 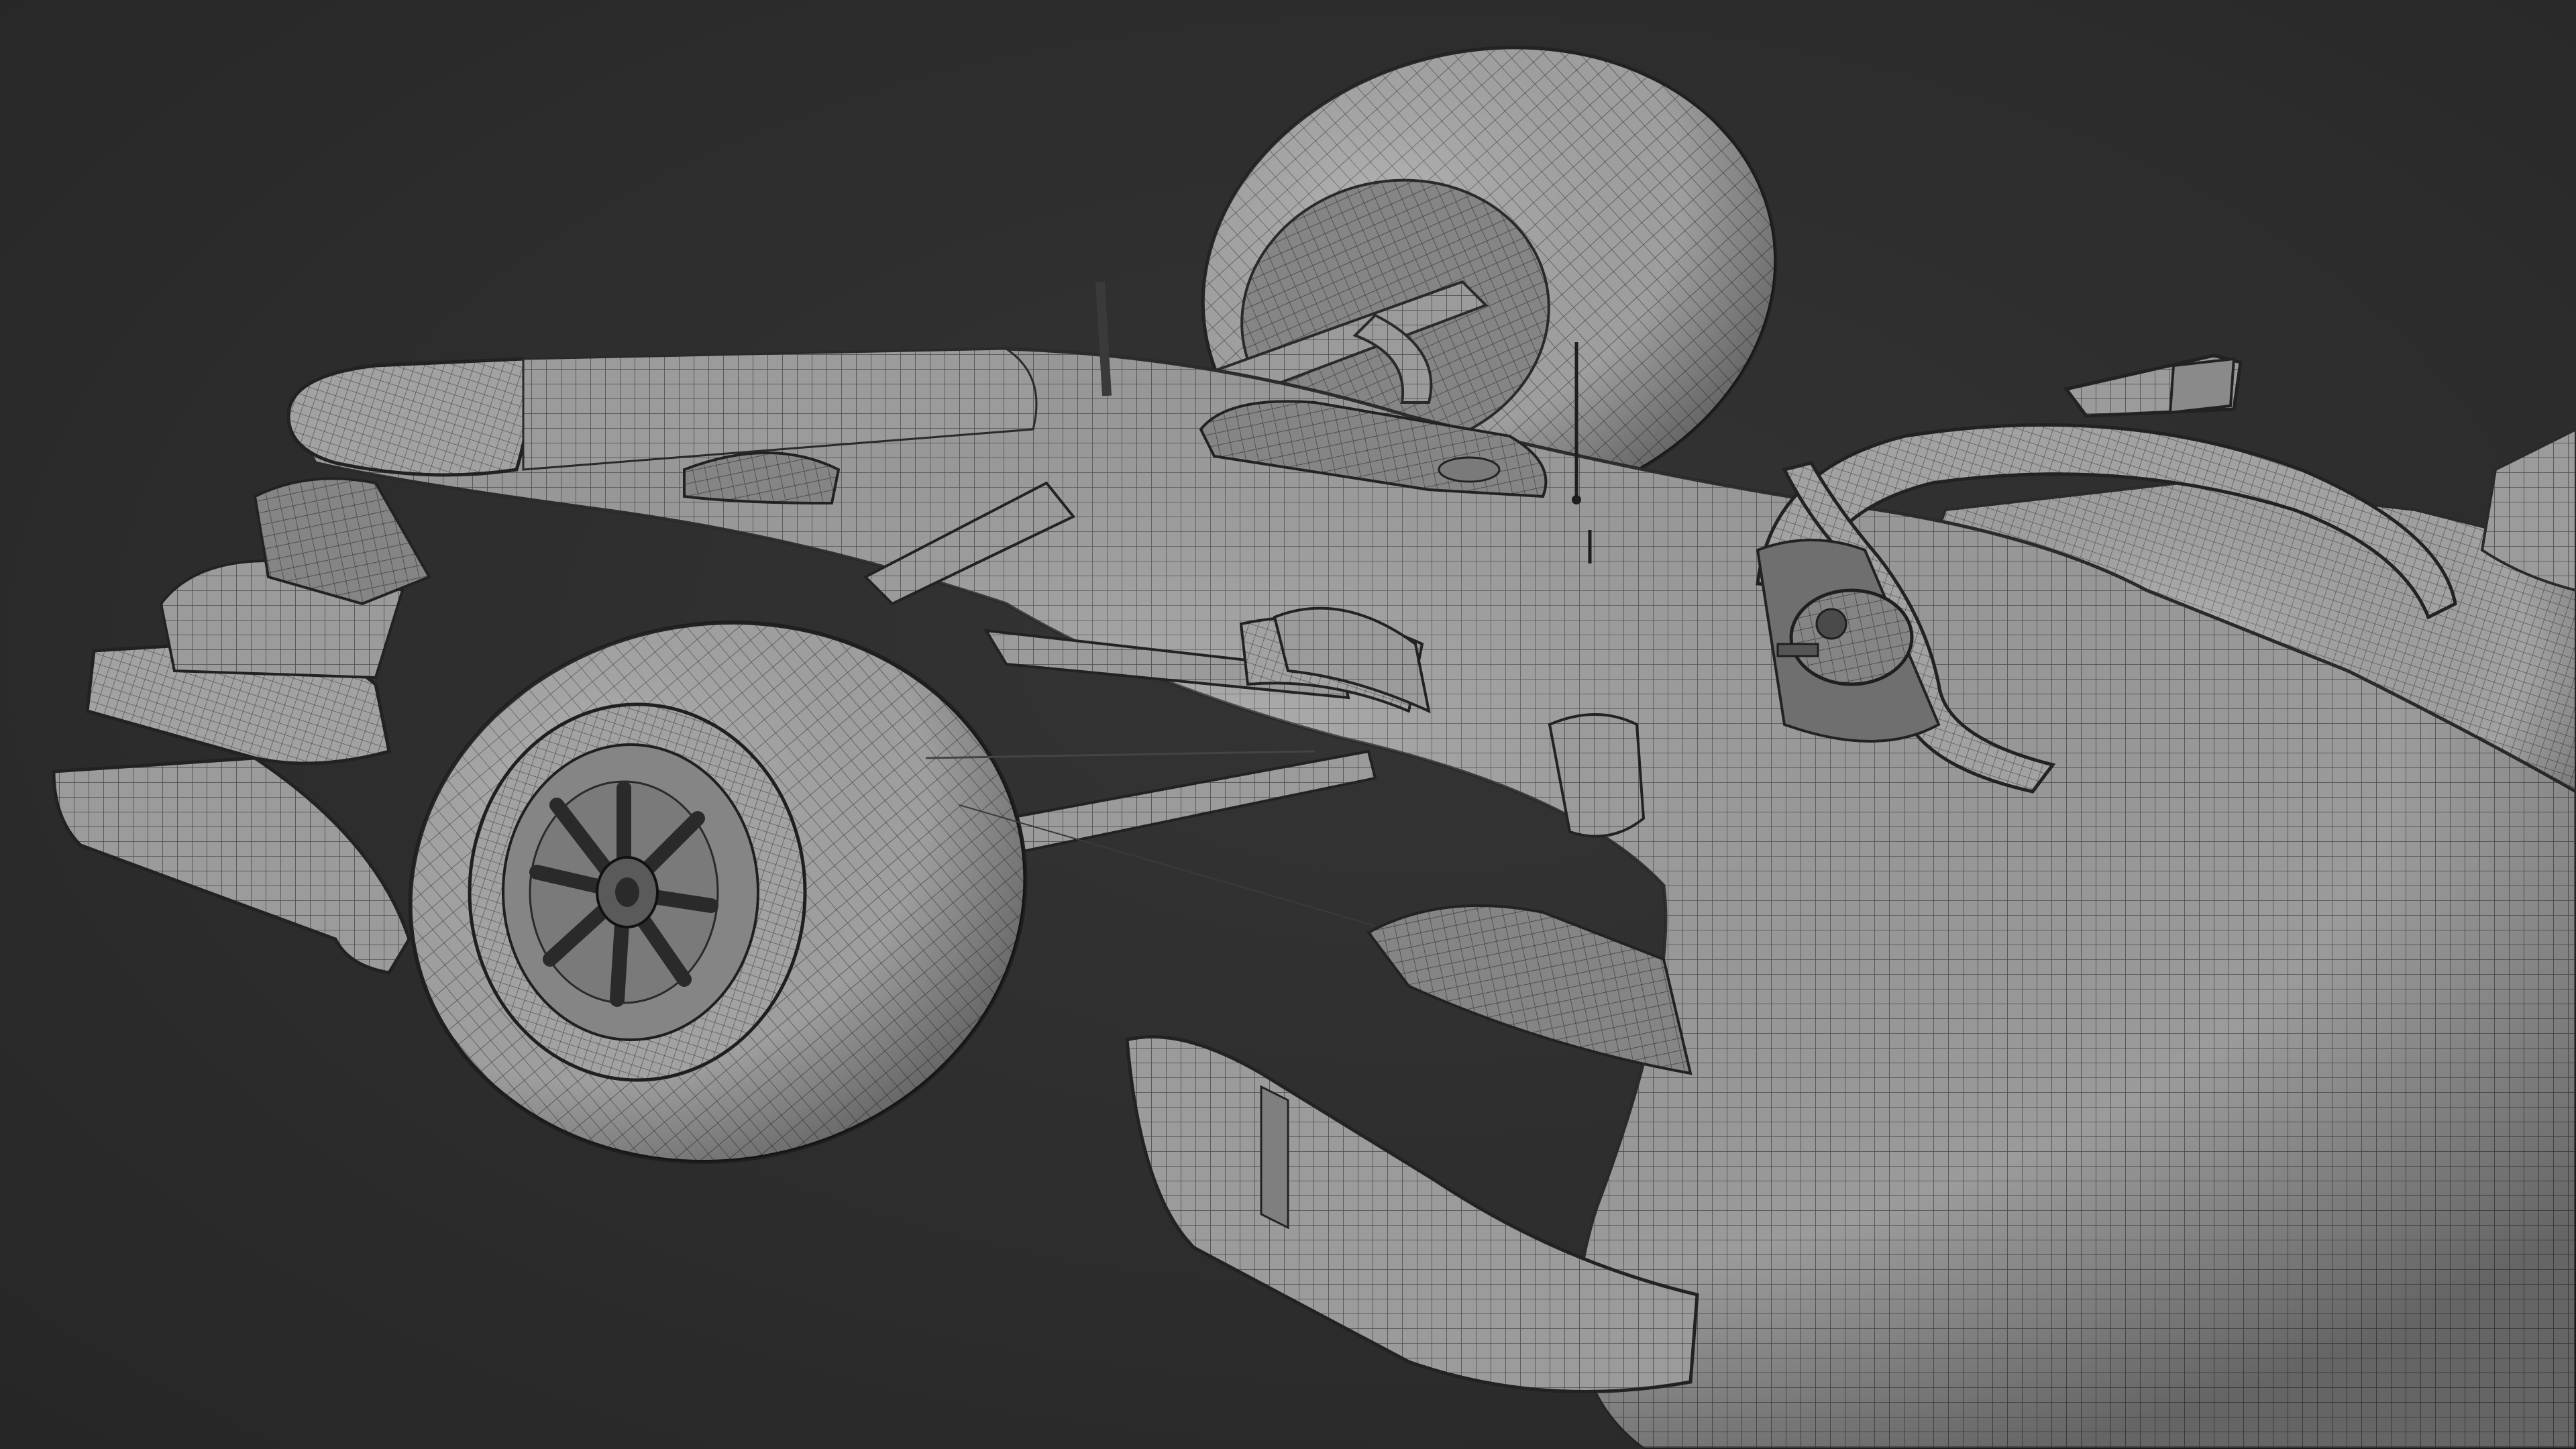 What do you see at coordinates (637, 892) in the screenshot?
I see `front-left-rim` at bounding box center [637, 892].